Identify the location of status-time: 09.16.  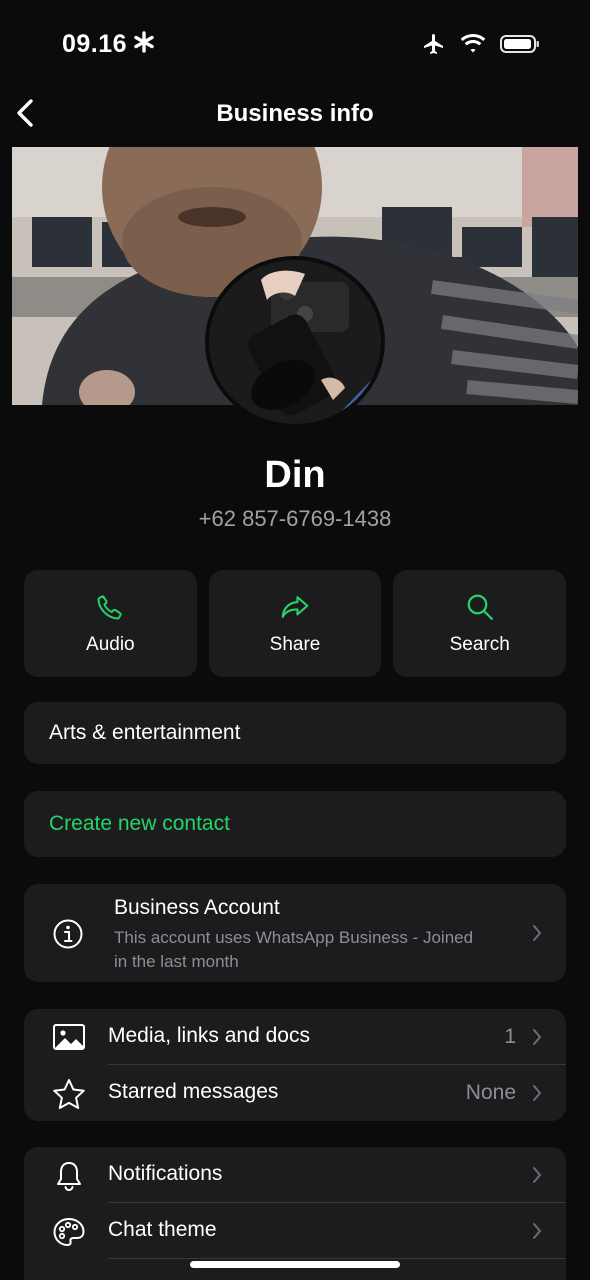
(95, 44).